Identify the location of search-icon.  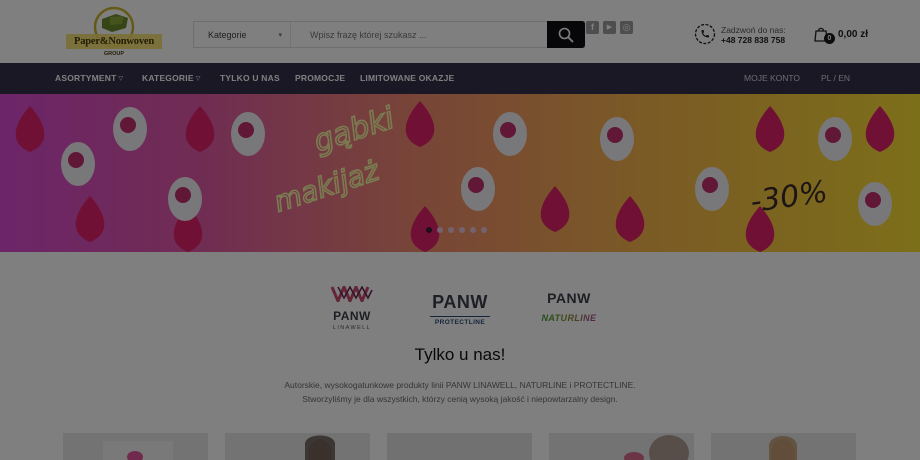
(566, 34).